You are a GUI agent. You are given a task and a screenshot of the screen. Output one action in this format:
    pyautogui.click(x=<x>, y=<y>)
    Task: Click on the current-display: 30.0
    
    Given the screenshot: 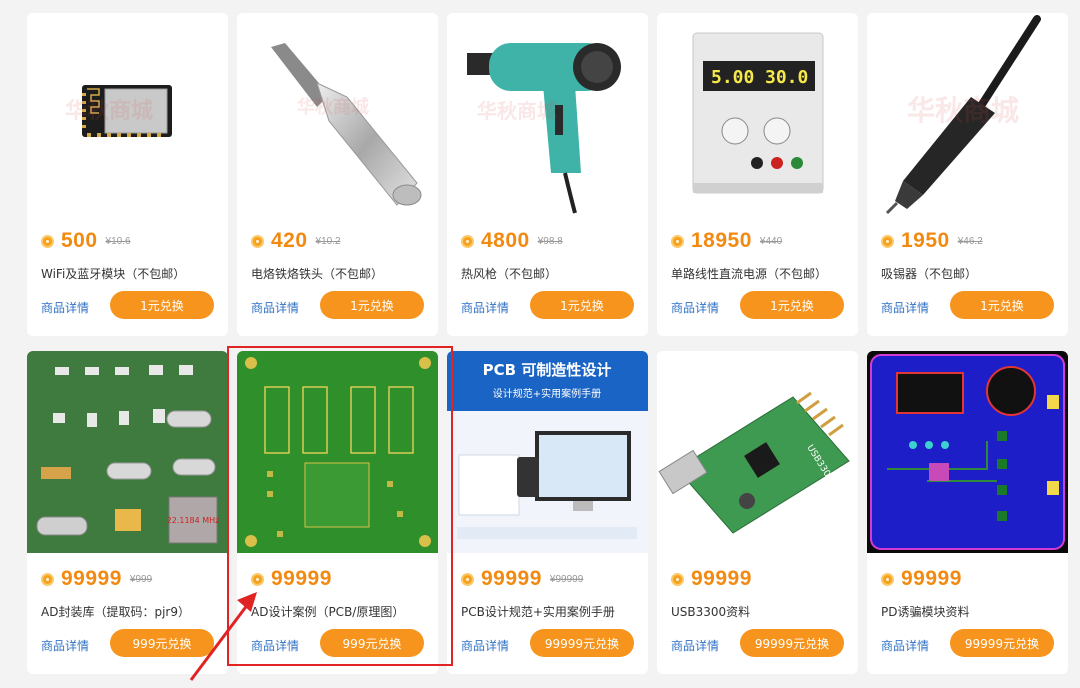 What is the action you would take?
    pyautogui.click(x=786, y=77)
    